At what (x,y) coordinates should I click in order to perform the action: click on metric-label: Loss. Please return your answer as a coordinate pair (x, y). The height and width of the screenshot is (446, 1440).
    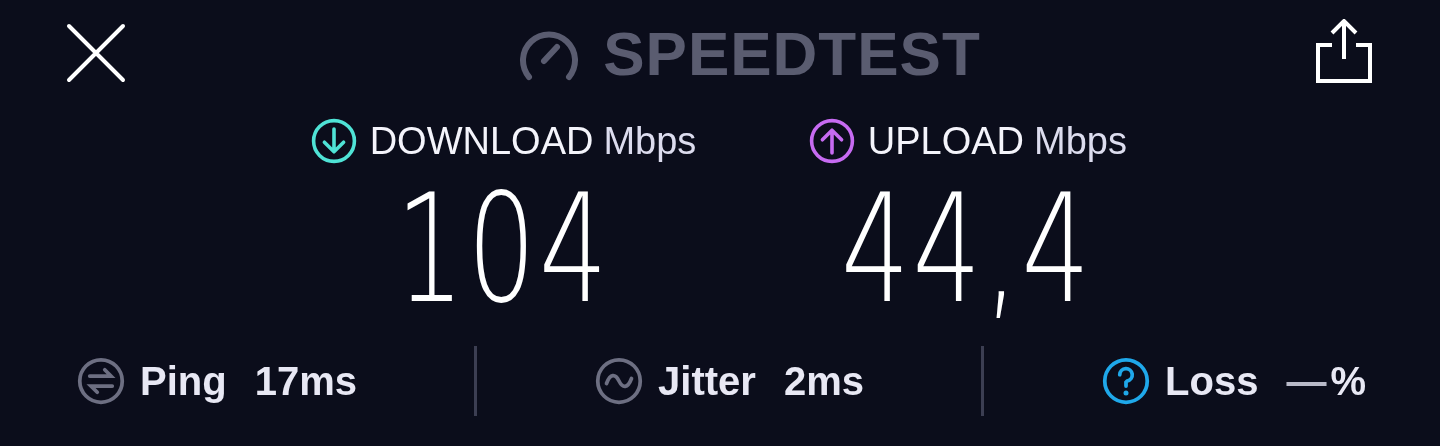
    Looking at the image, I should click on (1212, 381).